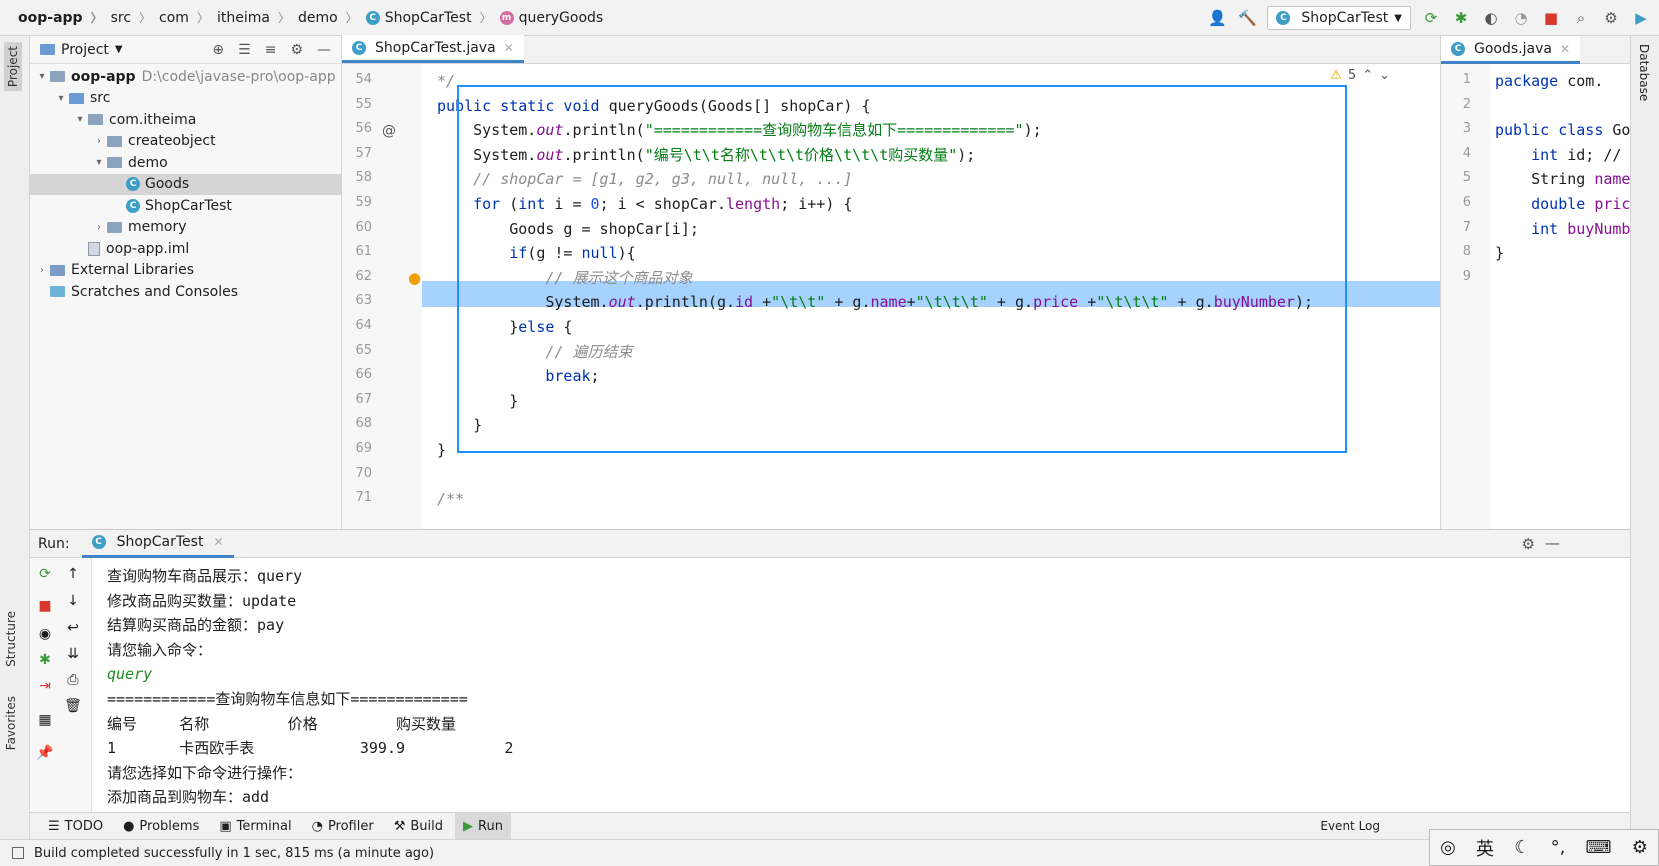 This screenshot has height=866, width=1659. Describe the element at coordinates (185, 292) in the screenshot. I see `tree-item: Scratches and Consoles` at that location.